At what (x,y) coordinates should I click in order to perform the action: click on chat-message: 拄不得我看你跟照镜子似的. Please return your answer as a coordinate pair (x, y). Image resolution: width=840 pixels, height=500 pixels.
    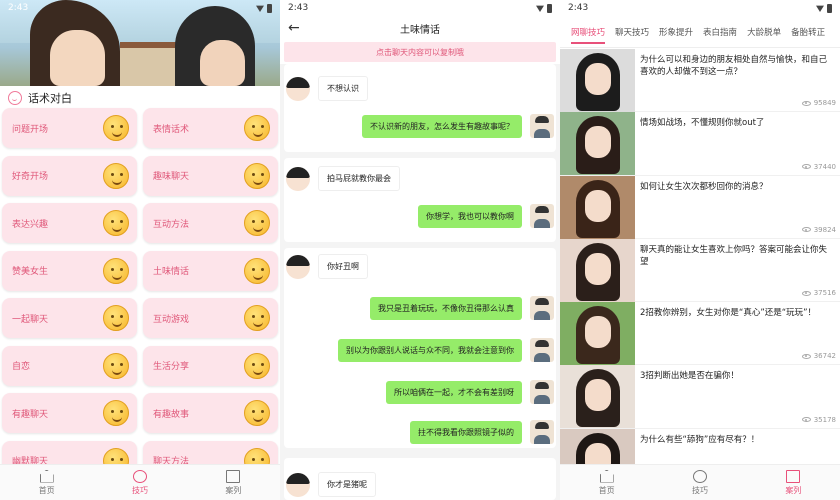
    Looking at the image, I should click on (482, 432).